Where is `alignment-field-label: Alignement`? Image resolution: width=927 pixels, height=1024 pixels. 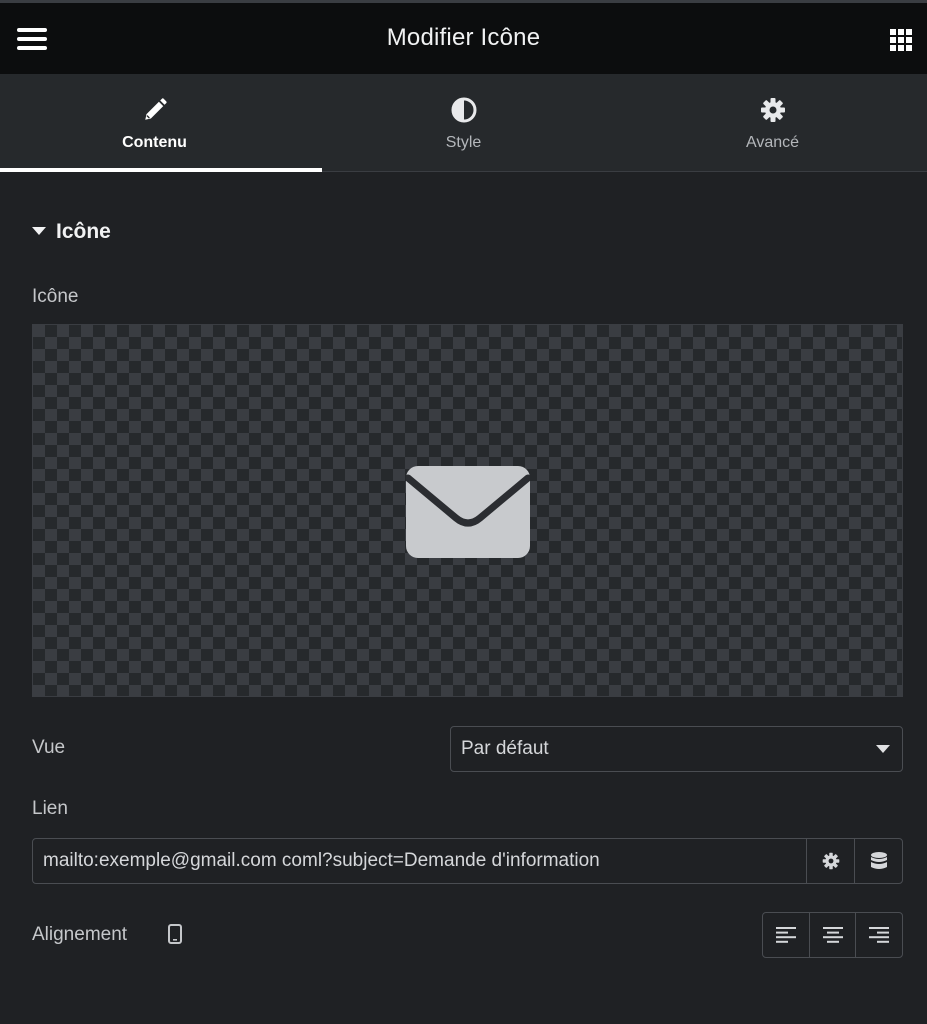
alignment-field-label: Alignement is located at coordinates (80, 934).